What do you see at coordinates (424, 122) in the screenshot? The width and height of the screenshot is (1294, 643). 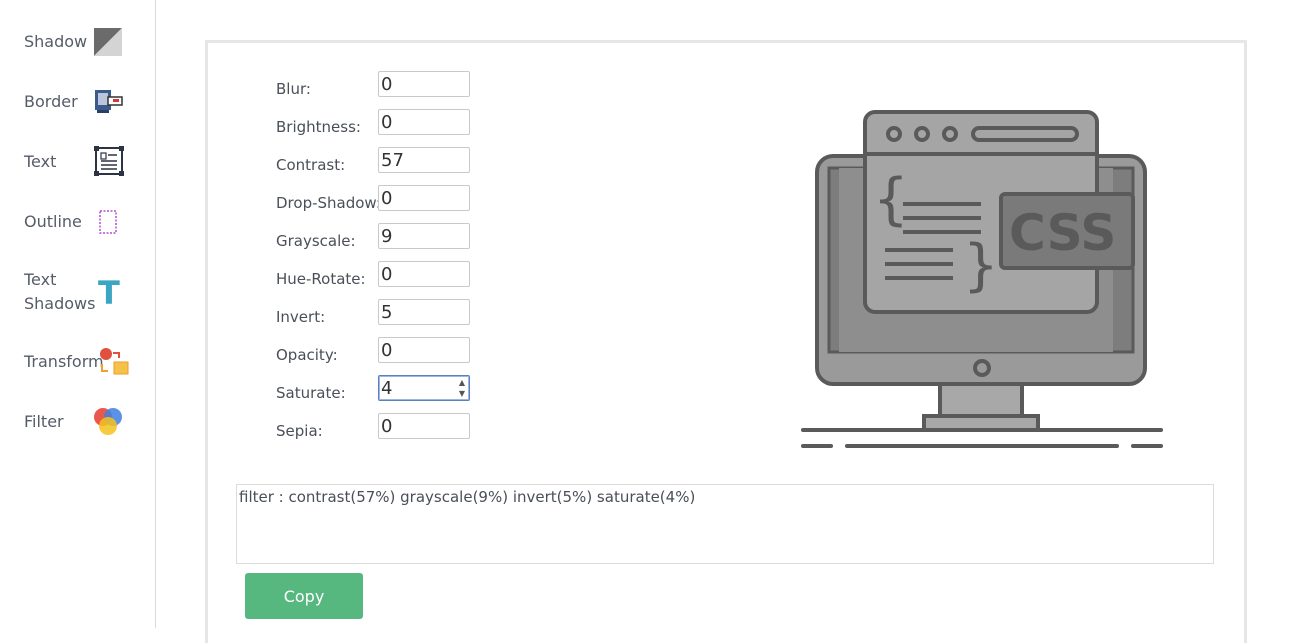 I see `brightness-input` at bounding box center [424, 122].